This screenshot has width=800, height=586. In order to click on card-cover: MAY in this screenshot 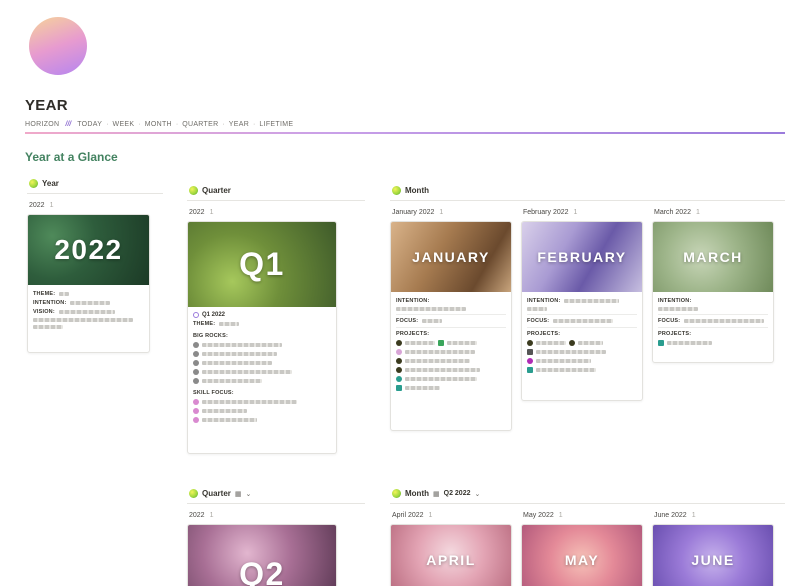, I will do `click(582, 555)`.